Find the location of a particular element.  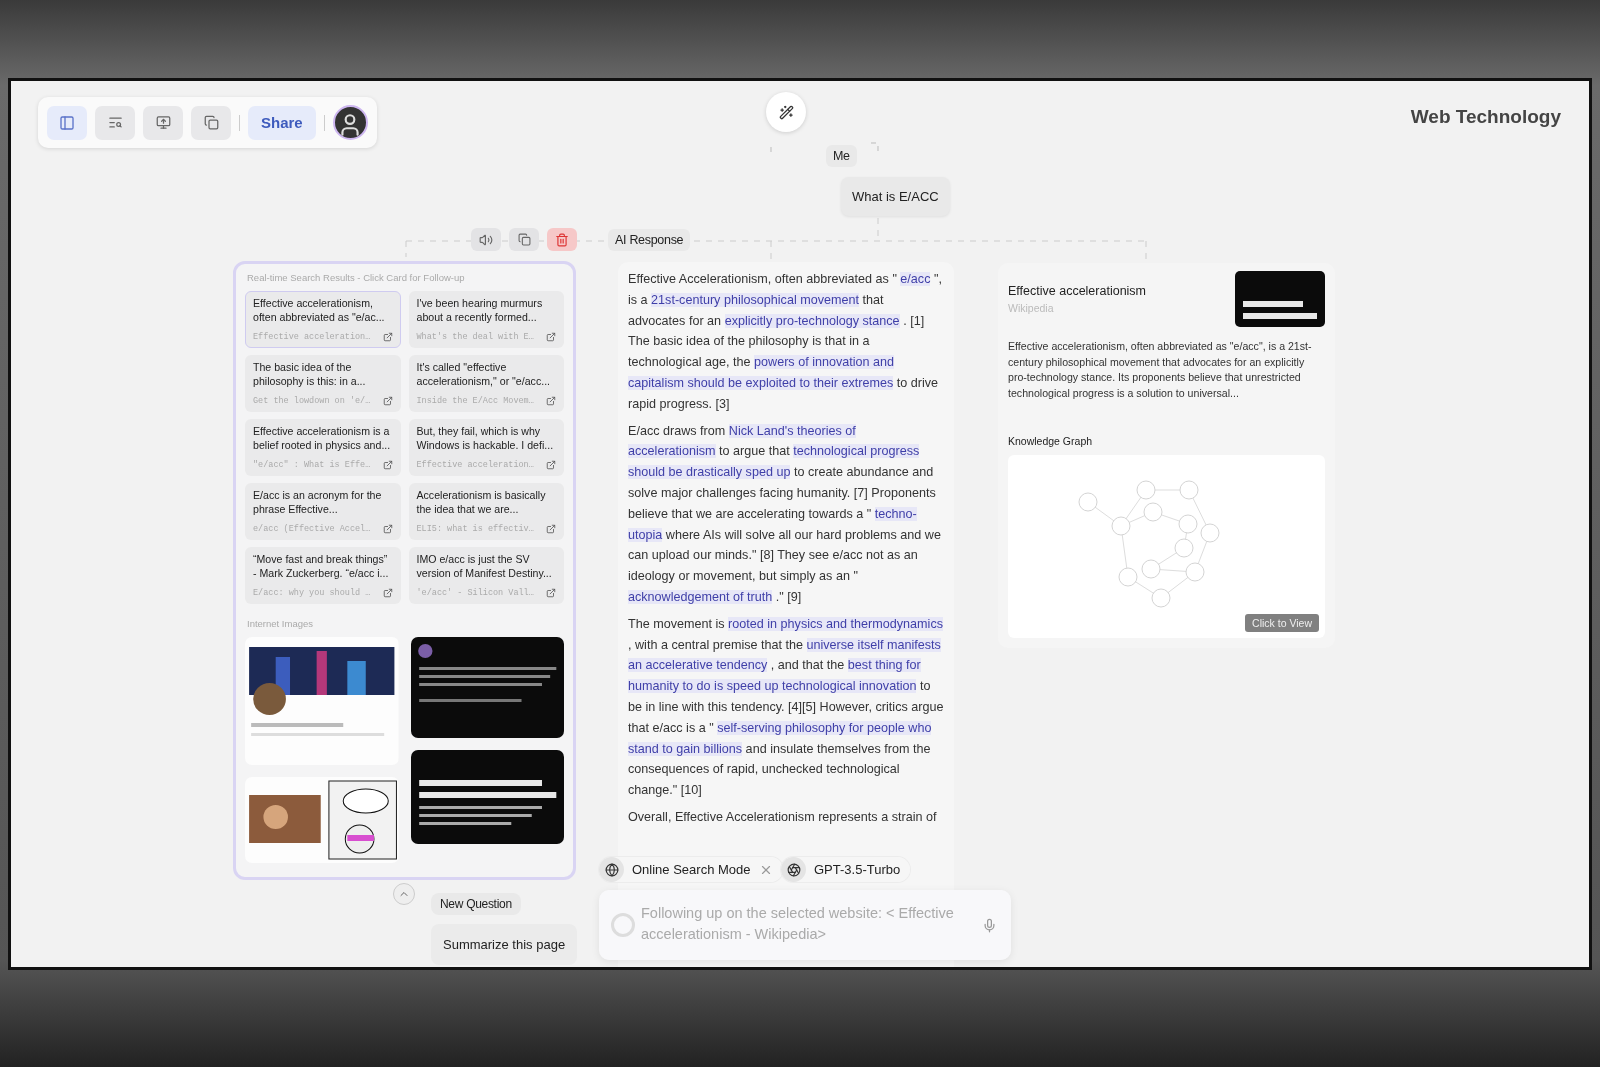

source-name: Wikipedia is located at coordinates (1031, 308).